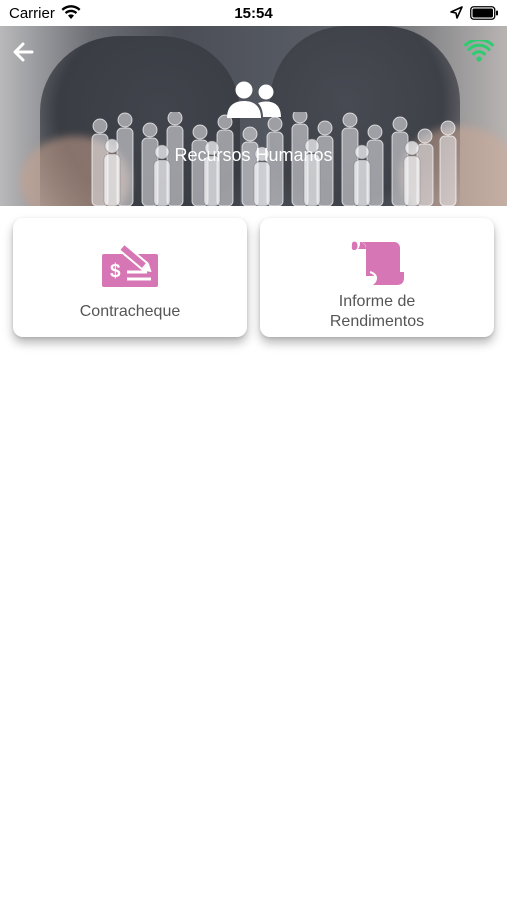 The image size is (507, 900). Describe the element at coordinates (377, 301) in the screenshot. I see `income-report-label-line-1: Informe de` at that location.